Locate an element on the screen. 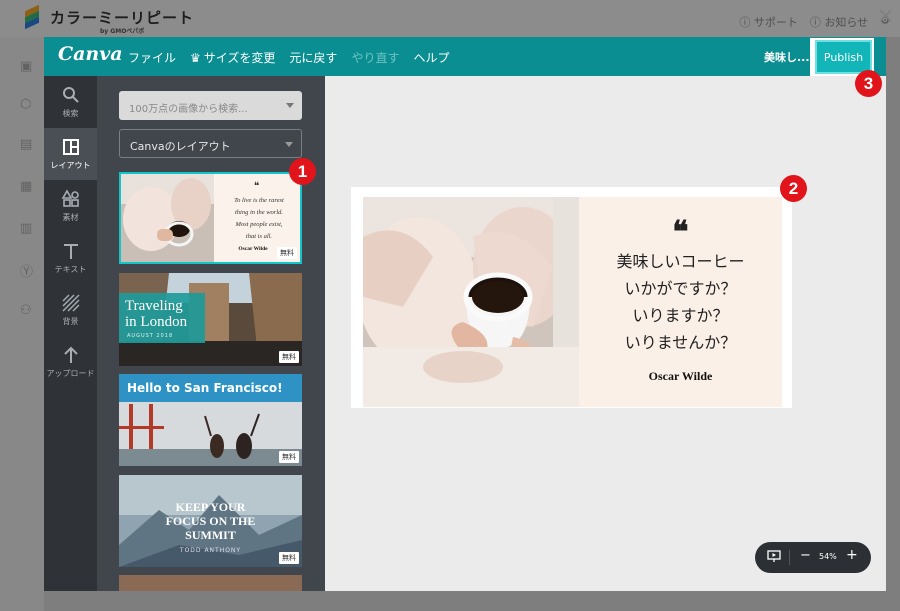 This screenshot has width=900, height=611. publish-button: Publish is located at coordinates (843, 57).